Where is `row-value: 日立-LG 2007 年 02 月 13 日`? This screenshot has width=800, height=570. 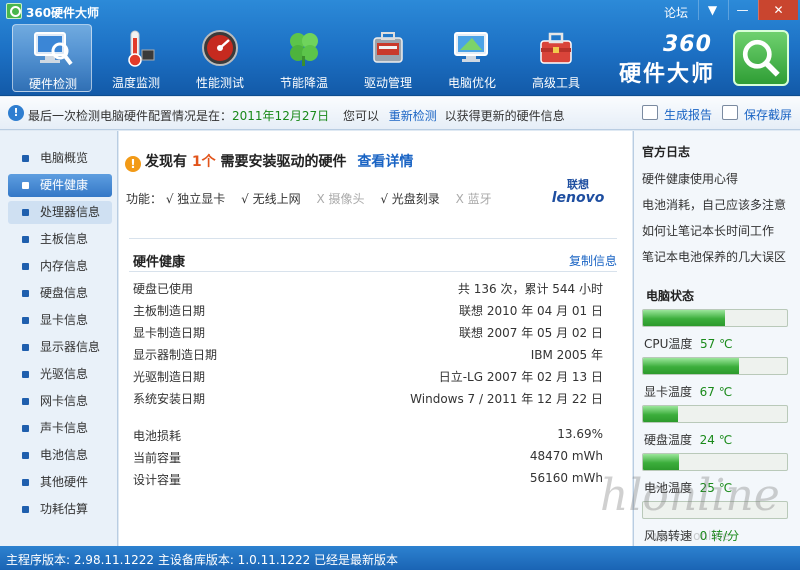
row-value: 日立-LG 2007 年 02 月 13 日 is located at coordinates (520, 377).